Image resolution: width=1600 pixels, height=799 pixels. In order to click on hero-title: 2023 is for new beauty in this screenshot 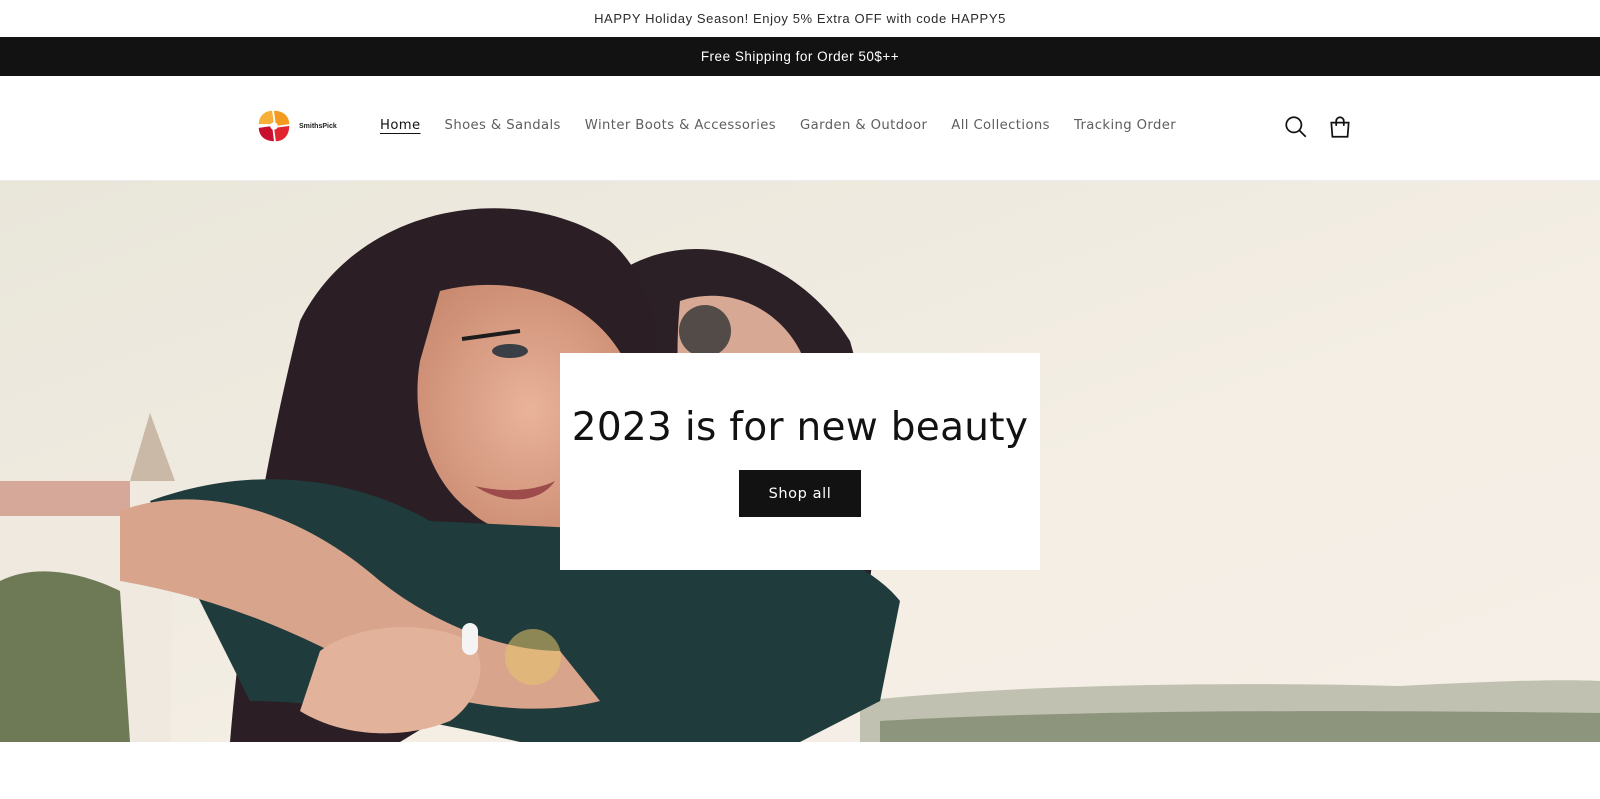, I will do `click(800, 427)`.